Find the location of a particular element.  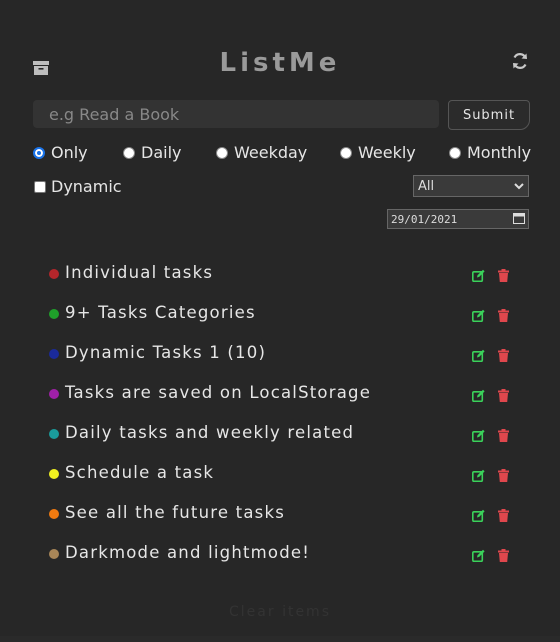

task-row: Dynamic Tasks 1 (10) is located at coordinates (280, 354).